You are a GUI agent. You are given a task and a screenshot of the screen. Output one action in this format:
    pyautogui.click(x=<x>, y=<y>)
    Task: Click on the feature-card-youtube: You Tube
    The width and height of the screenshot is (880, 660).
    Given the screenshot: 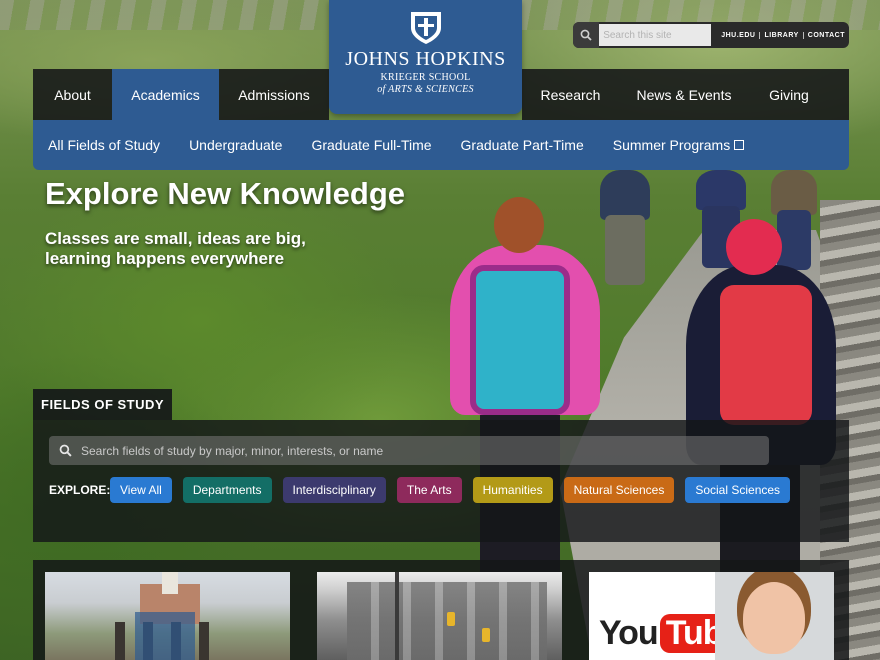 What is the action you would take?
    pyautogui.click(x=711, y=616)
    